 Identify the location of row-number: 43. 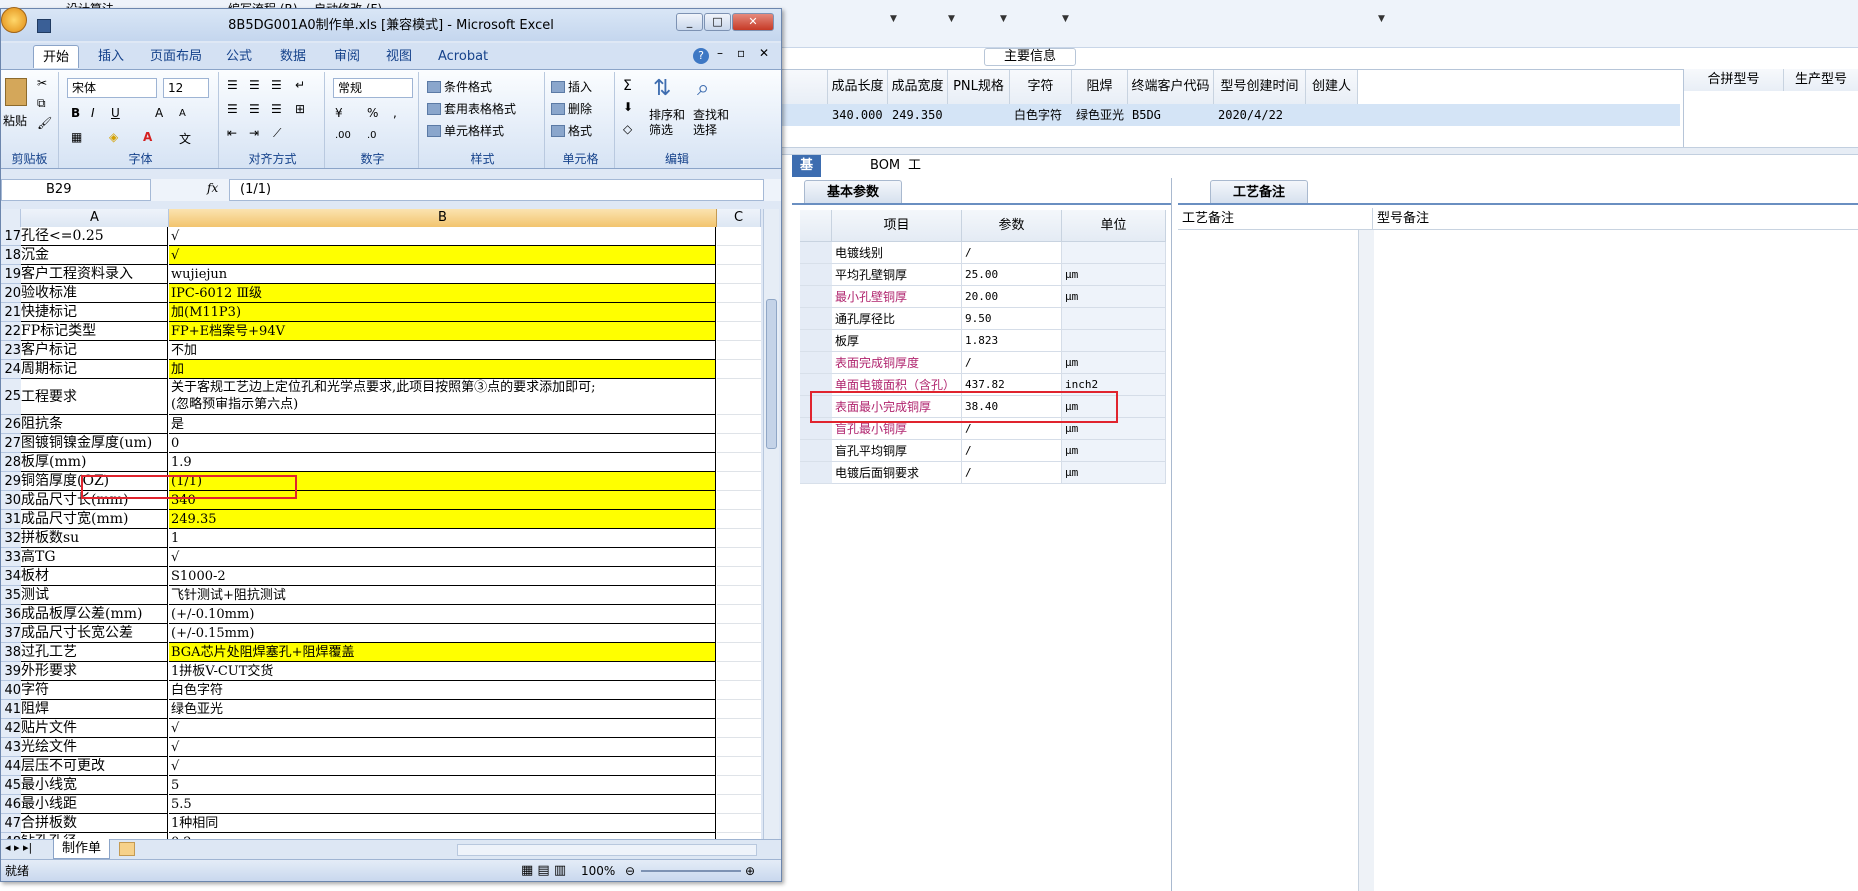
(11, 747).